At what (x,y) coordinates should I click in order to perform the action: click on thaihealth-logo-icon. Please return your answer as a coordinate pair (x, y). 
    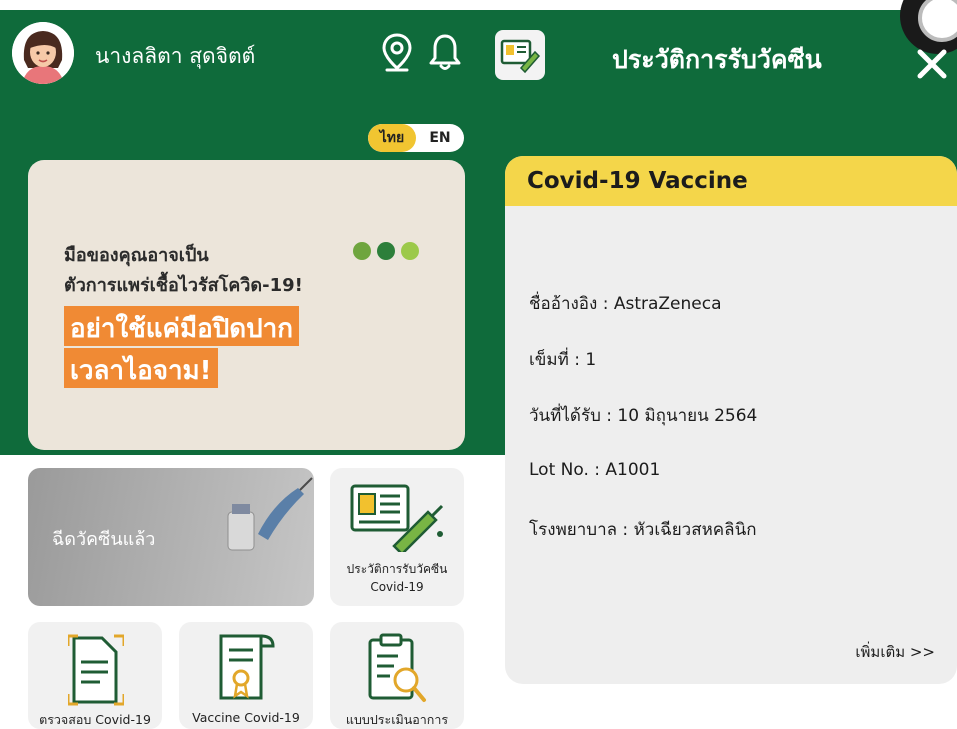
    Looking at the image, I should click on (410, 251).